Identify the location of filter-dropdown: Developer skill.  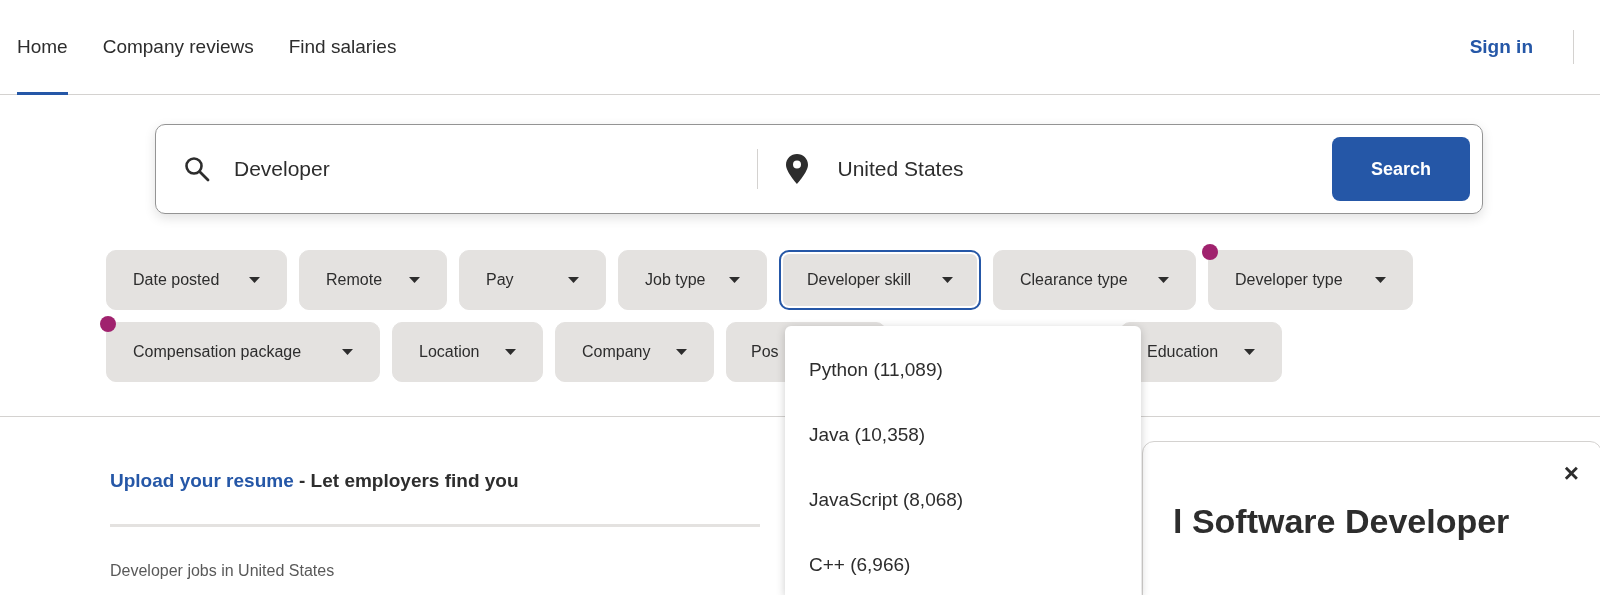
(880, 280).